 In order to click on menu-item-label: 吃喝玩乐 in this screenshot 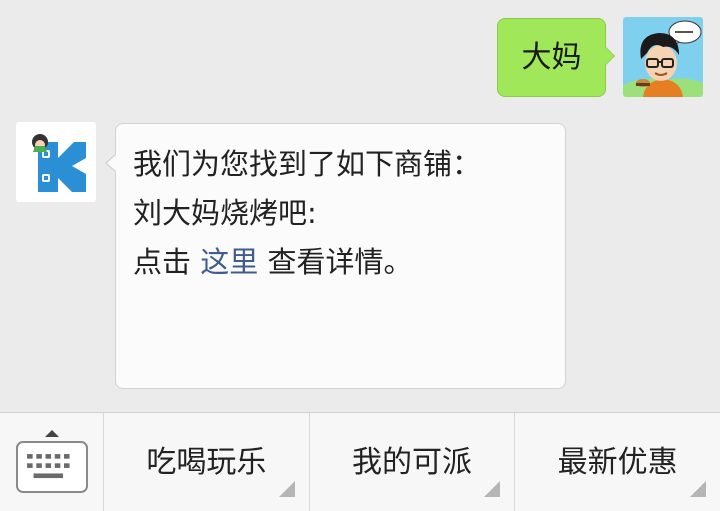, I will do `click(206, 462)`.